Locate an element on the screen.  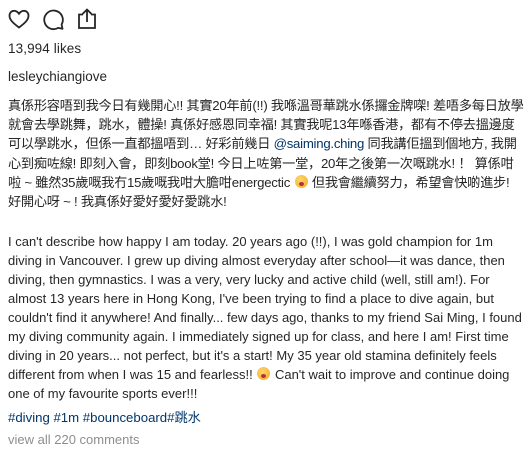
user-mention-link: @saiming.ching is located at coordinates (319, 143).